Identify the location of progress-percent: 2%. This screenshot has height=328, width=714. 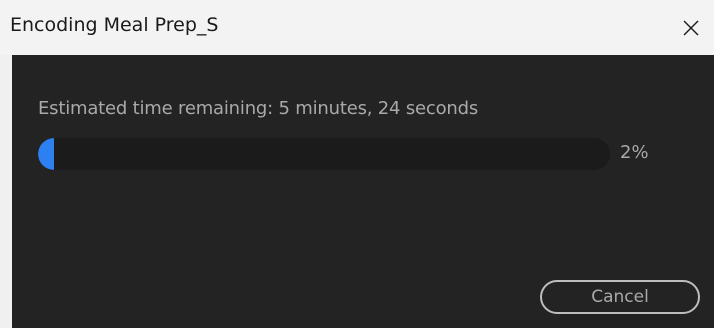
(634, 152).